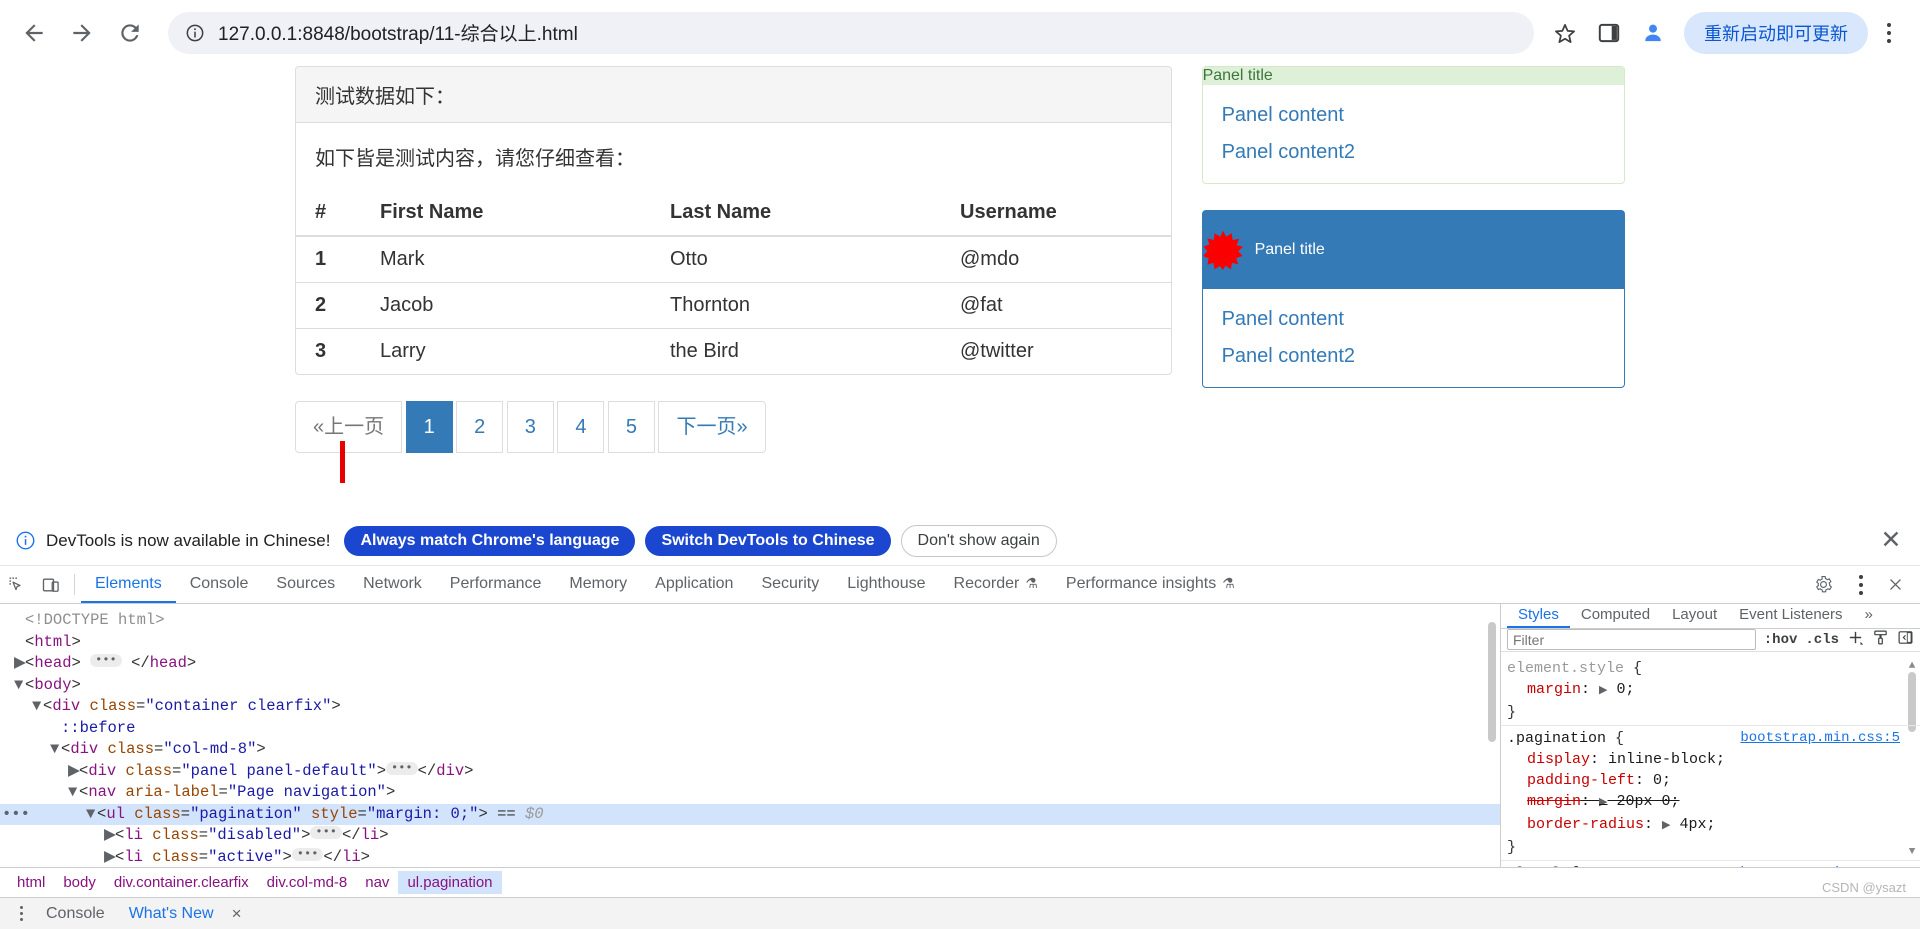 The width and height of the screenshot is (1920, 929). Describe the element at coordinates (1631, 640) in the screenshot. I see `styles-filter-input` at that location.